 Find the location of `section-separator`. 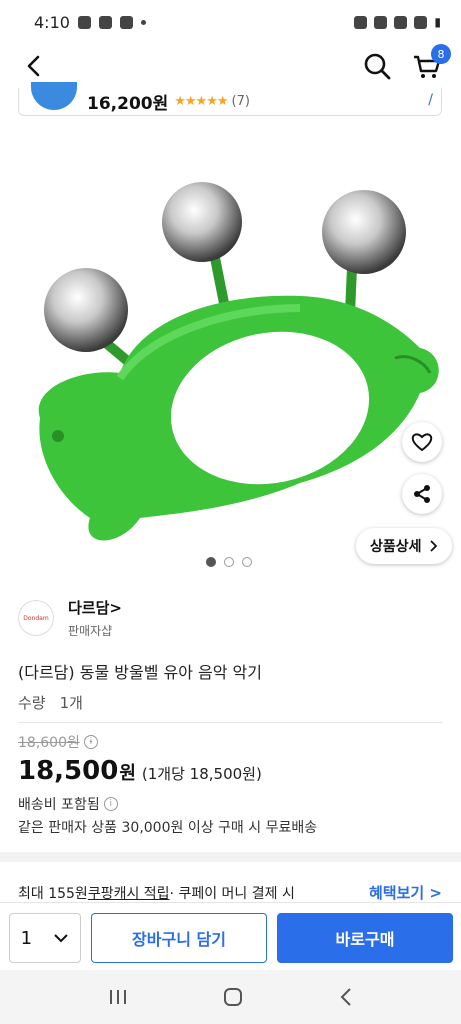

section-separator is located at coordinates (230, 857).